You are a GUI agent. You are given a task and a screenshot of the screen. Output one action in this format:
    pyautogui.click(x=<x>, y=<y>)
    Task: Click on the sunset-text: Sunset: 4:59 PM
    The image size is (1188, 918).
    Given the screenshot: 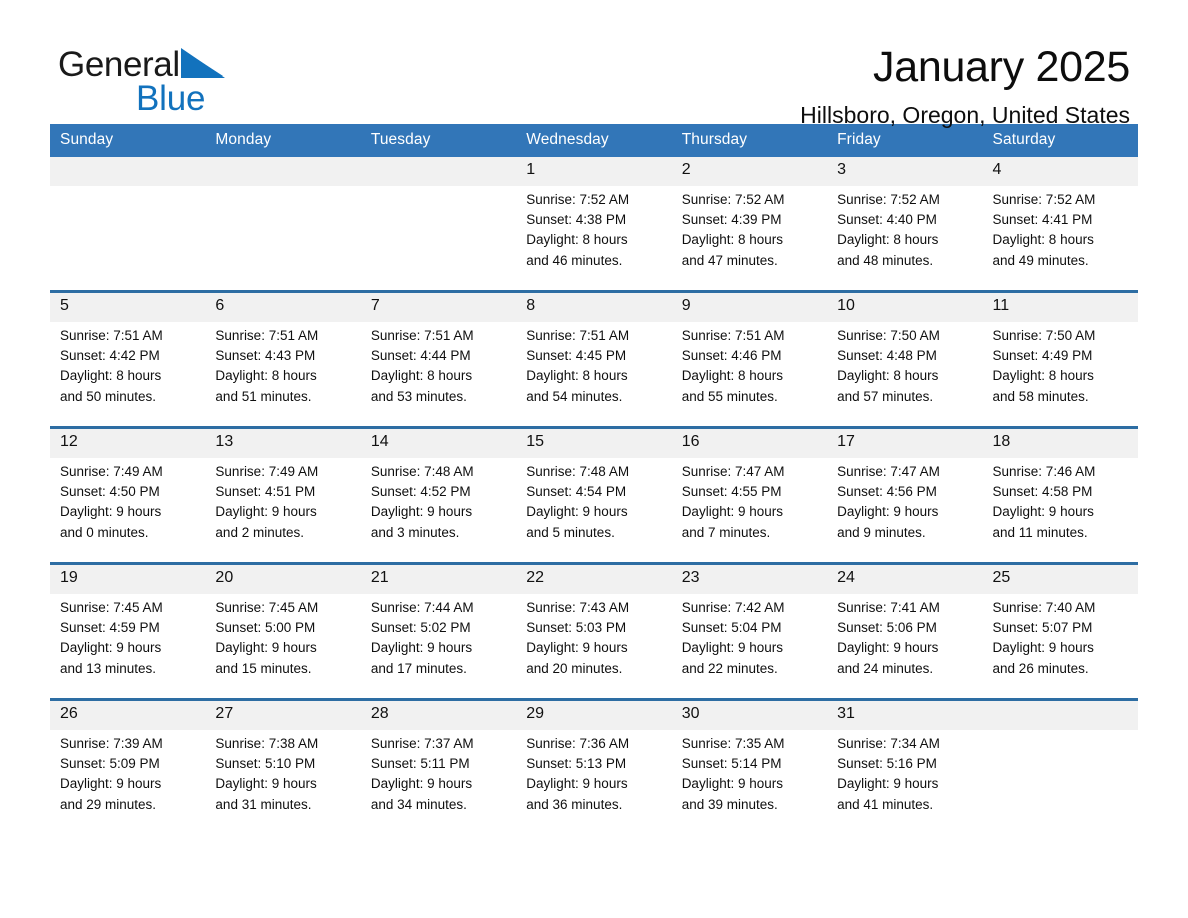 What is the action you would take?
    pyautogui.click(x=110, y=628)
    